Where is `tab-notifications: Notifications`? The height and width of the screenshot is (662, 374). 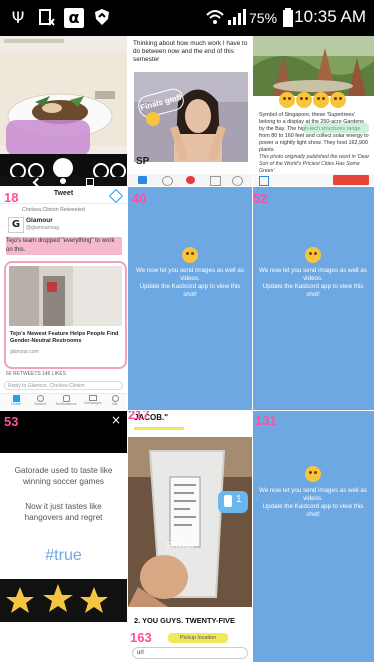 tab-notifications: Notifications is located at coordinates (66, 400).